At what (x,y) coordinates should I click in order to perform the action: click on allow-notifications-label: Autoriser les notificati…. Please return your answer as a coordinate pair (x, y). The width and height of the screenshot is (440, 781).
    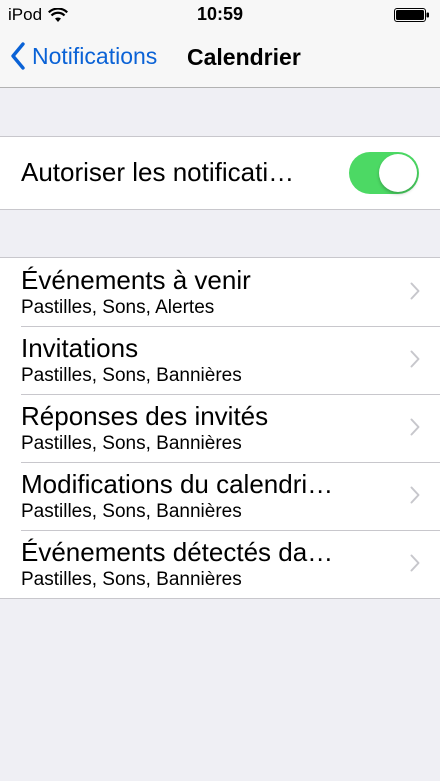
    Looking at the image, I should click on (158, 172).